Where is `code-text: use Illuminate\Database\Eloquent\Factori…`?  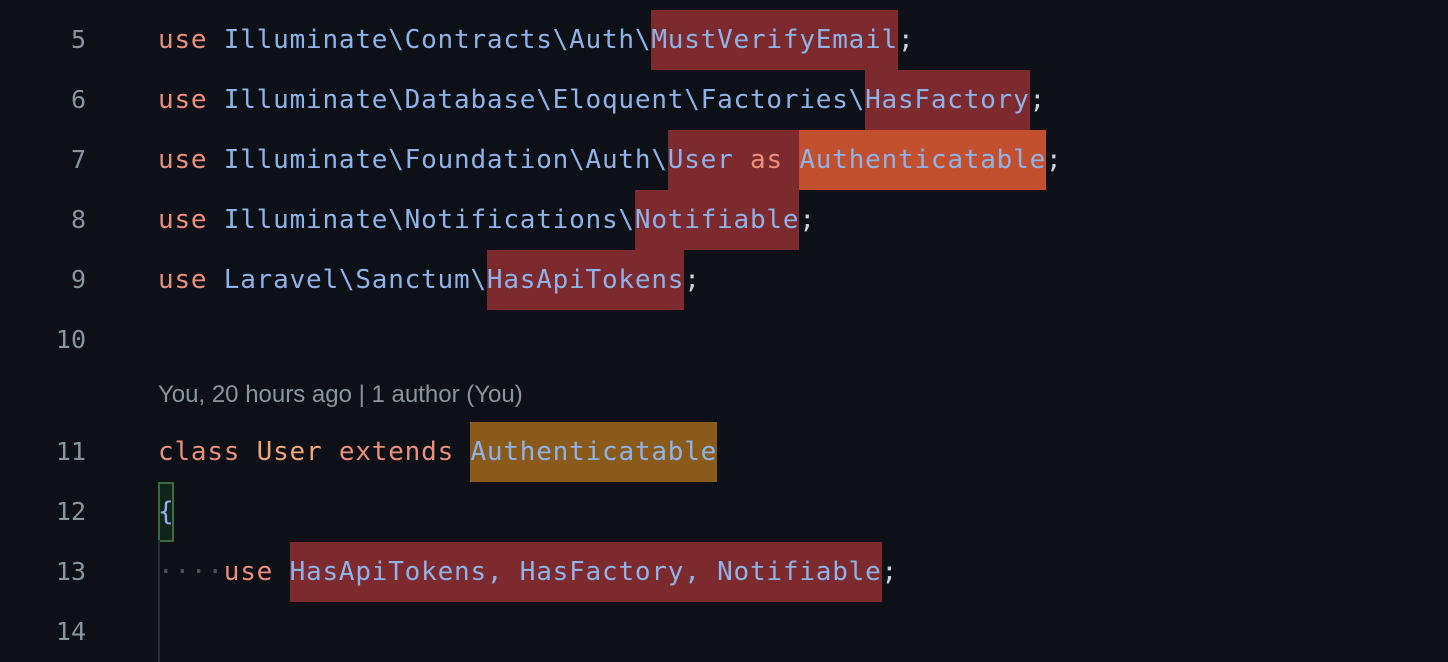 code-text: use Illuminate\Database\Eloquent\Factori… is located at coordinates (602, 100).